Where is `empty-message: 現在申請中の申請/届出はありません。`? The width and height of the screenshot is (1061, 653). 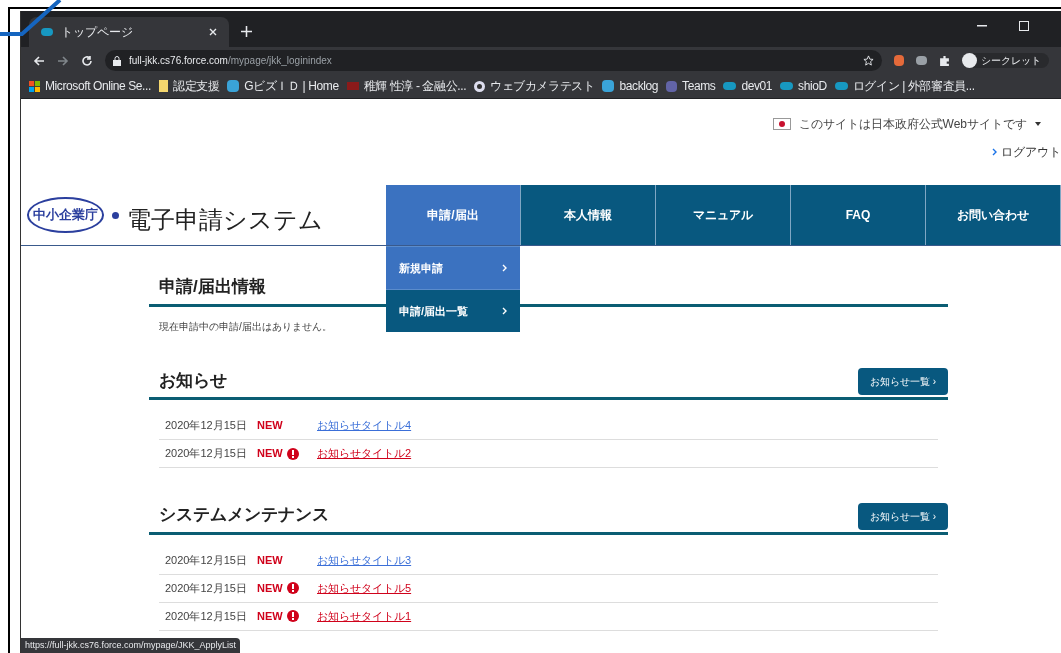
empty-message: 現在申請中の申請/届出はありません。 is located at coordinates (245, 326).